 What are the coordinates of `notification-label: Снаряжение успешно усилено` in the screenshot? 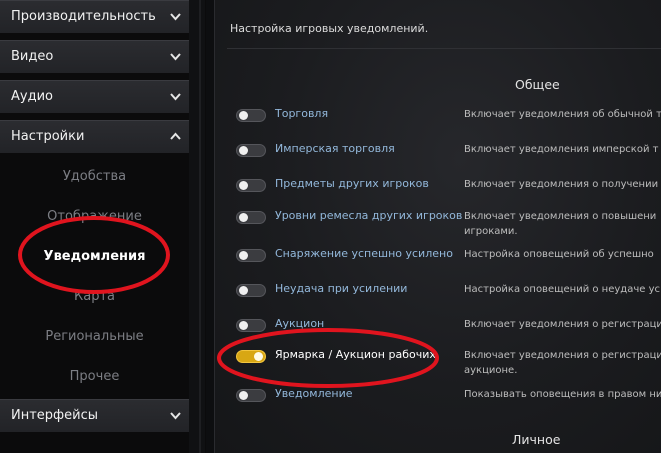 It's located at (364, 253).